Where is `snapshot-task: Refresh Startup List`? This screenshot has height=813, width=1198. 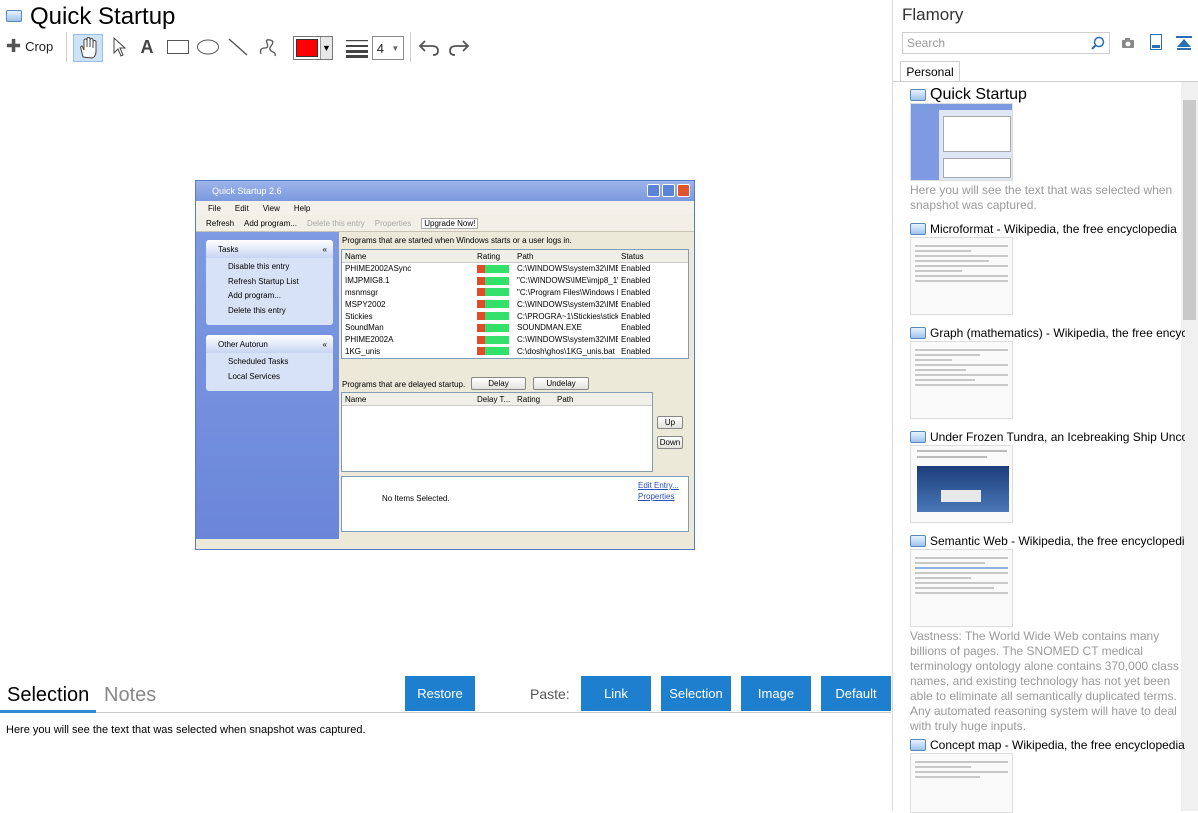
snapshot-task: Refresh Startup List is located at coordinates (263, 281).